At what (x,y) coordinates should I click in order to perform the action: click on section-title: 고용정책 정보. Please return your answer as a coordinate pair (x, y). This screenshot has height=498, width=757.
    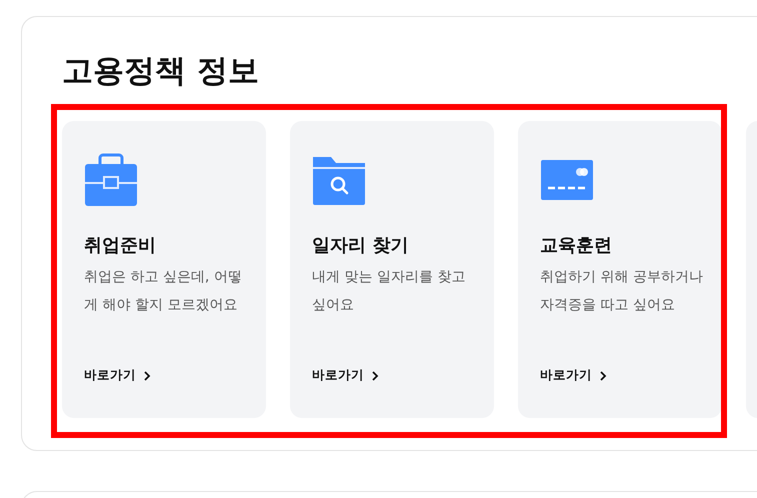
    Looking at the image, I should click on (161, 71).